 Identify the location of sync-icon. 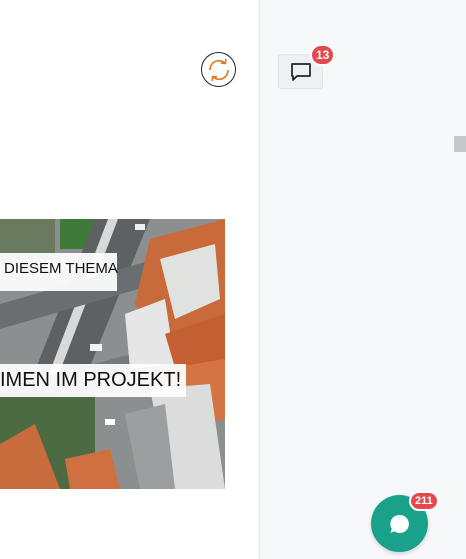
(218, 69).